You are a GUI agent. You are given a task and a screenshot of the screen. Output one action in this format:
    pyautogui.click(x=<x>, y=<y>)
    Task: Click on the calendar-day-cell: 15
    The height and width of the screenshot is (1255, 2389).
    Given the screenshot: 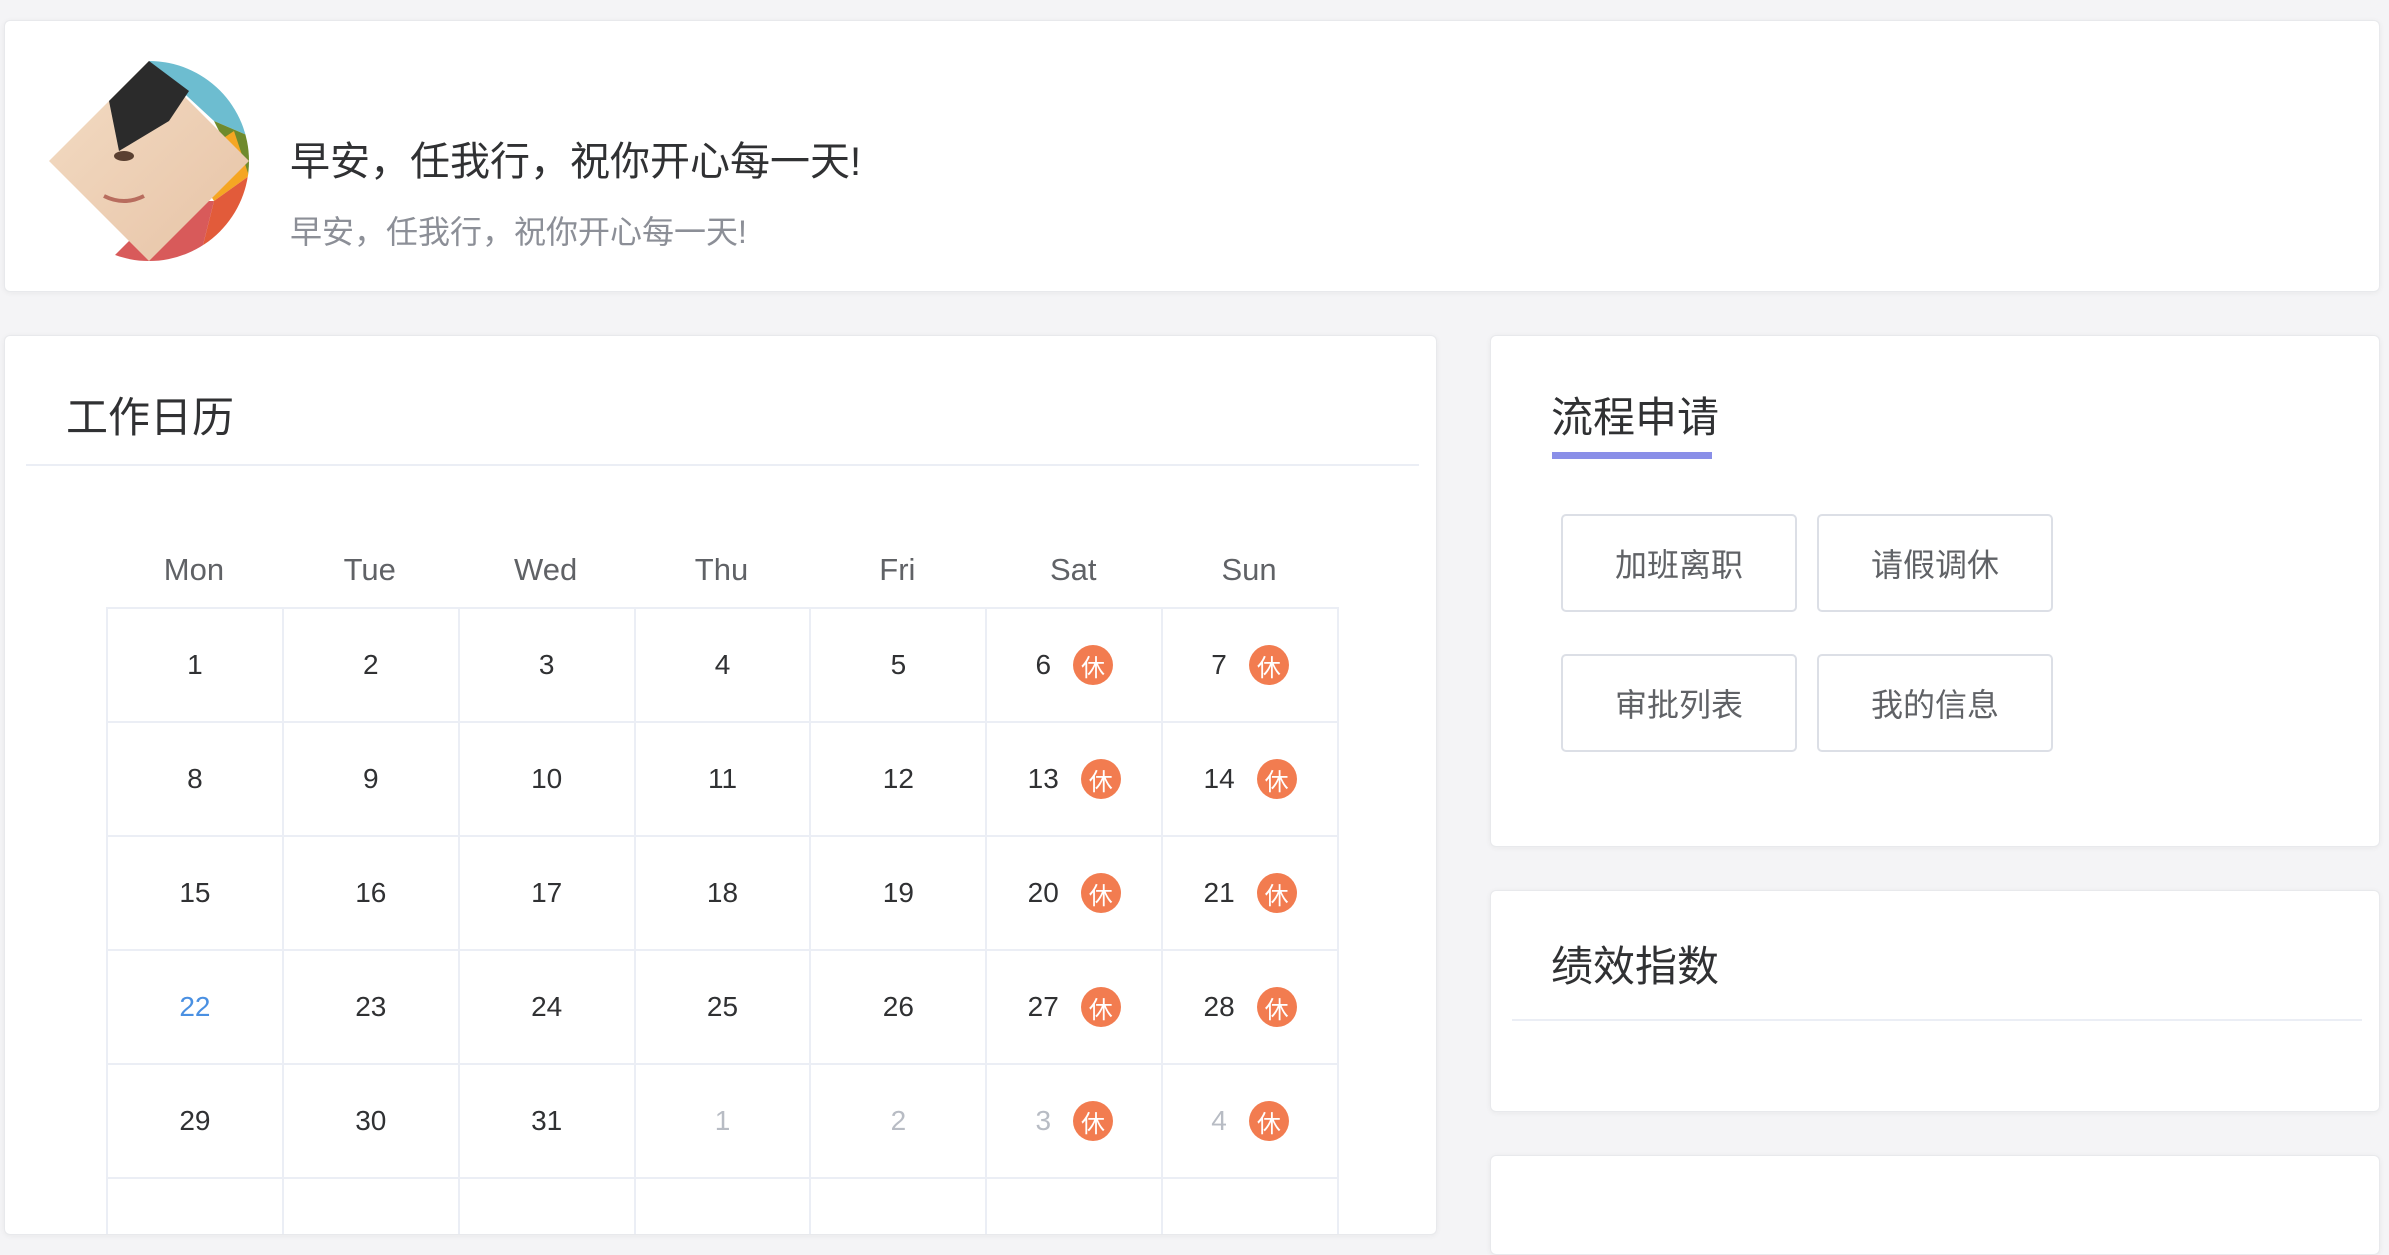 What is the action you would take?
    pyautogui.click(x=195, y=893)
    